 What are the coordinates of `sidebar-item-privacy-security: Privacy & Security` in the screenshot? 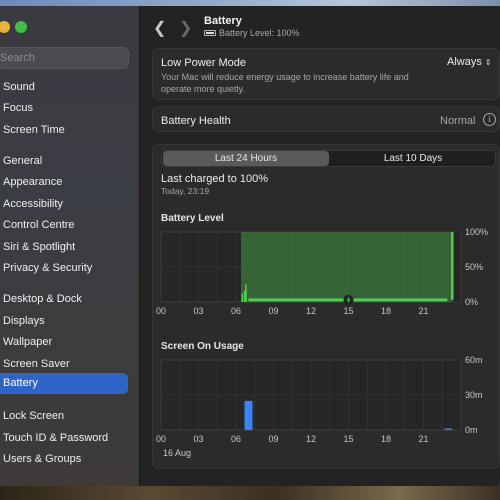 It's located at (64, 268).